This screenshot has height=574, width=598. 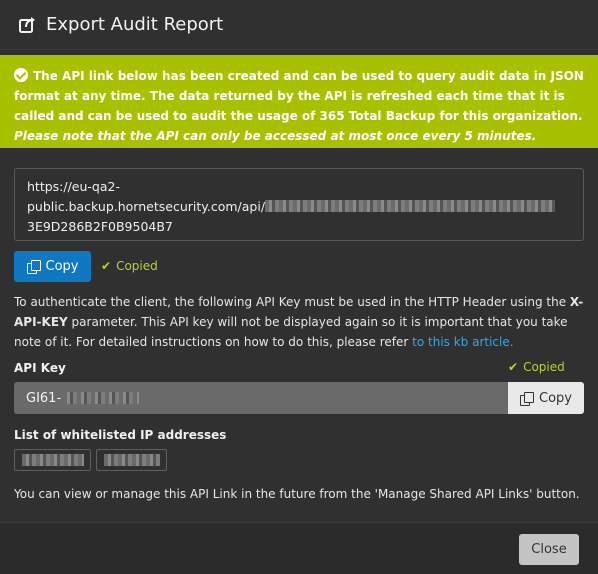 I want to click on dialog-title: Export Audit Report, so click(x=135, y=24).